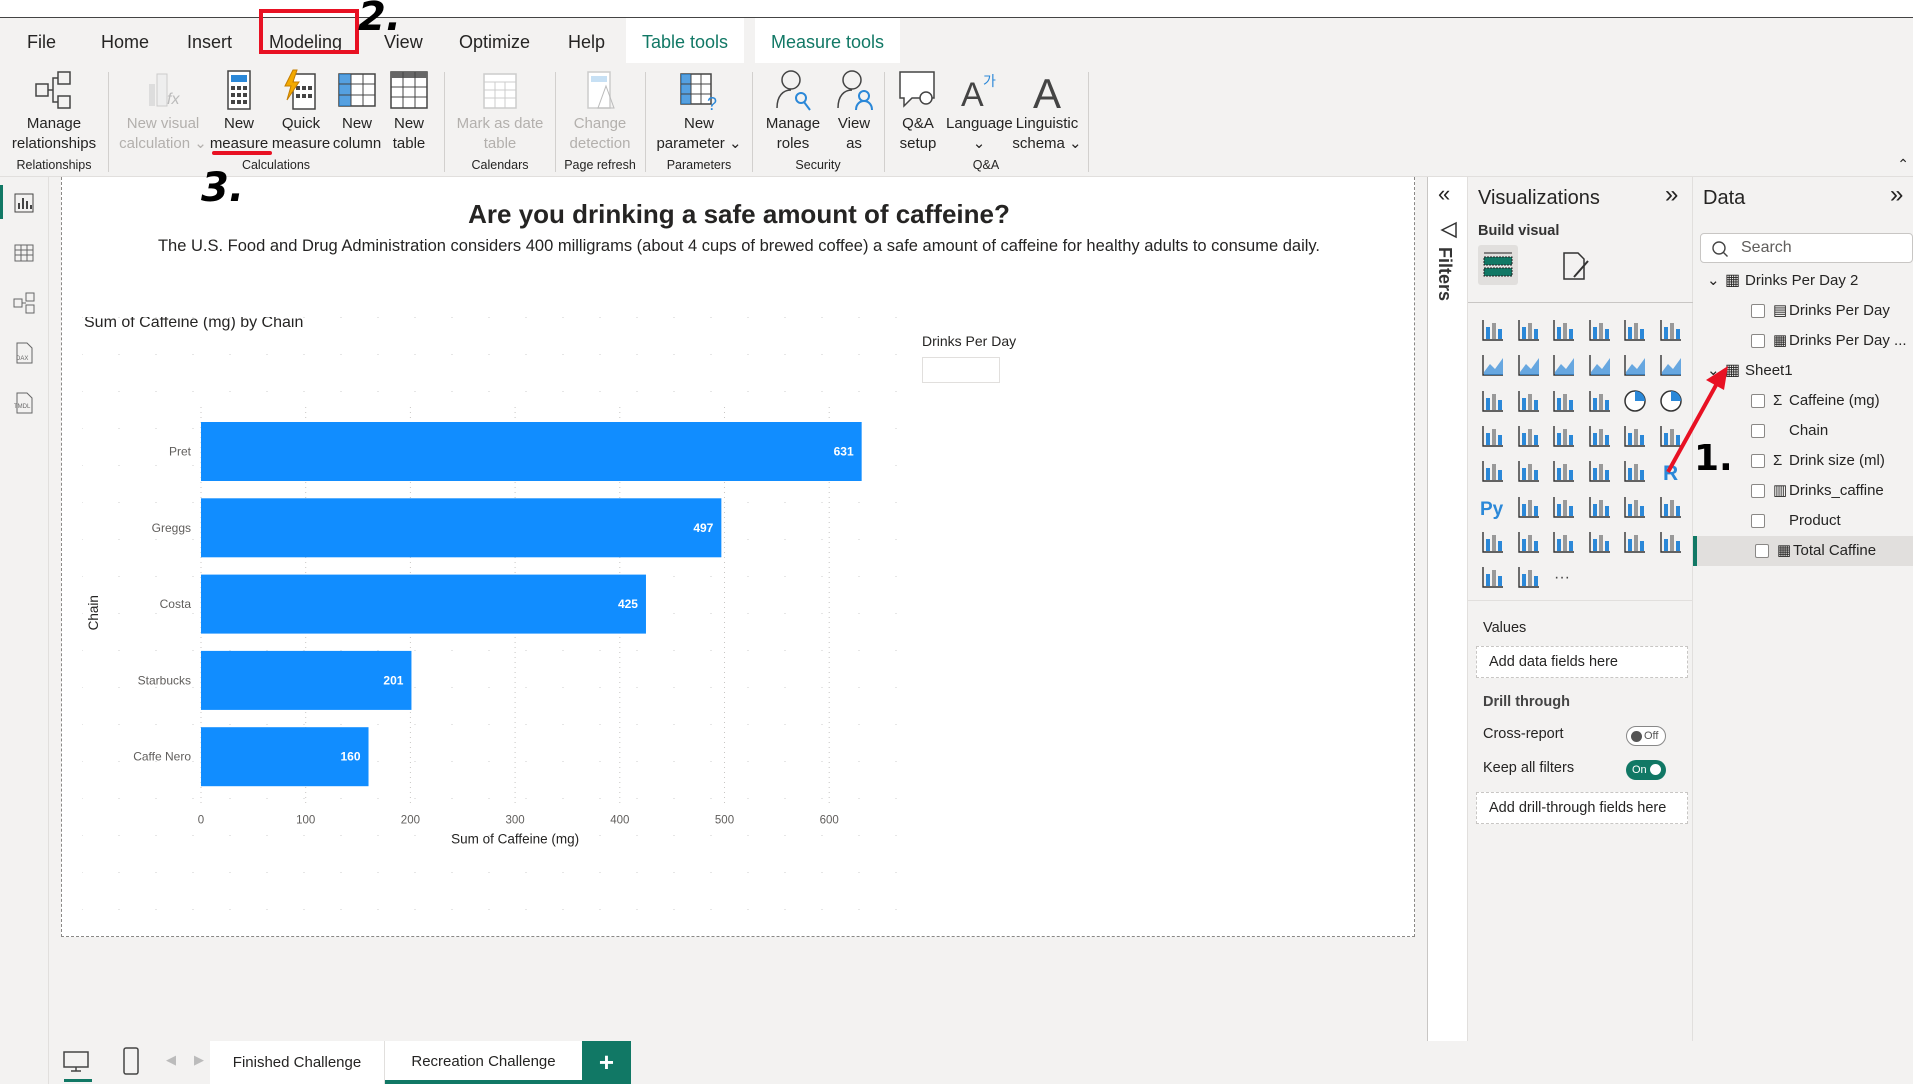 The image size is (1913, 1084). What do you see at coordinates (1493, 542) in the screenshot?
I see `paginated-report-icon` at bounding box center [1493, 542].